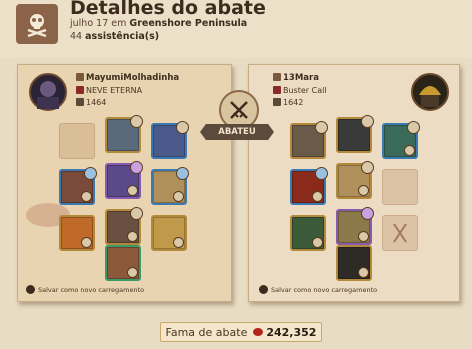 This screenshot has height=349, width=472. I want to click on victim-slot-potion, so click(308, 233).